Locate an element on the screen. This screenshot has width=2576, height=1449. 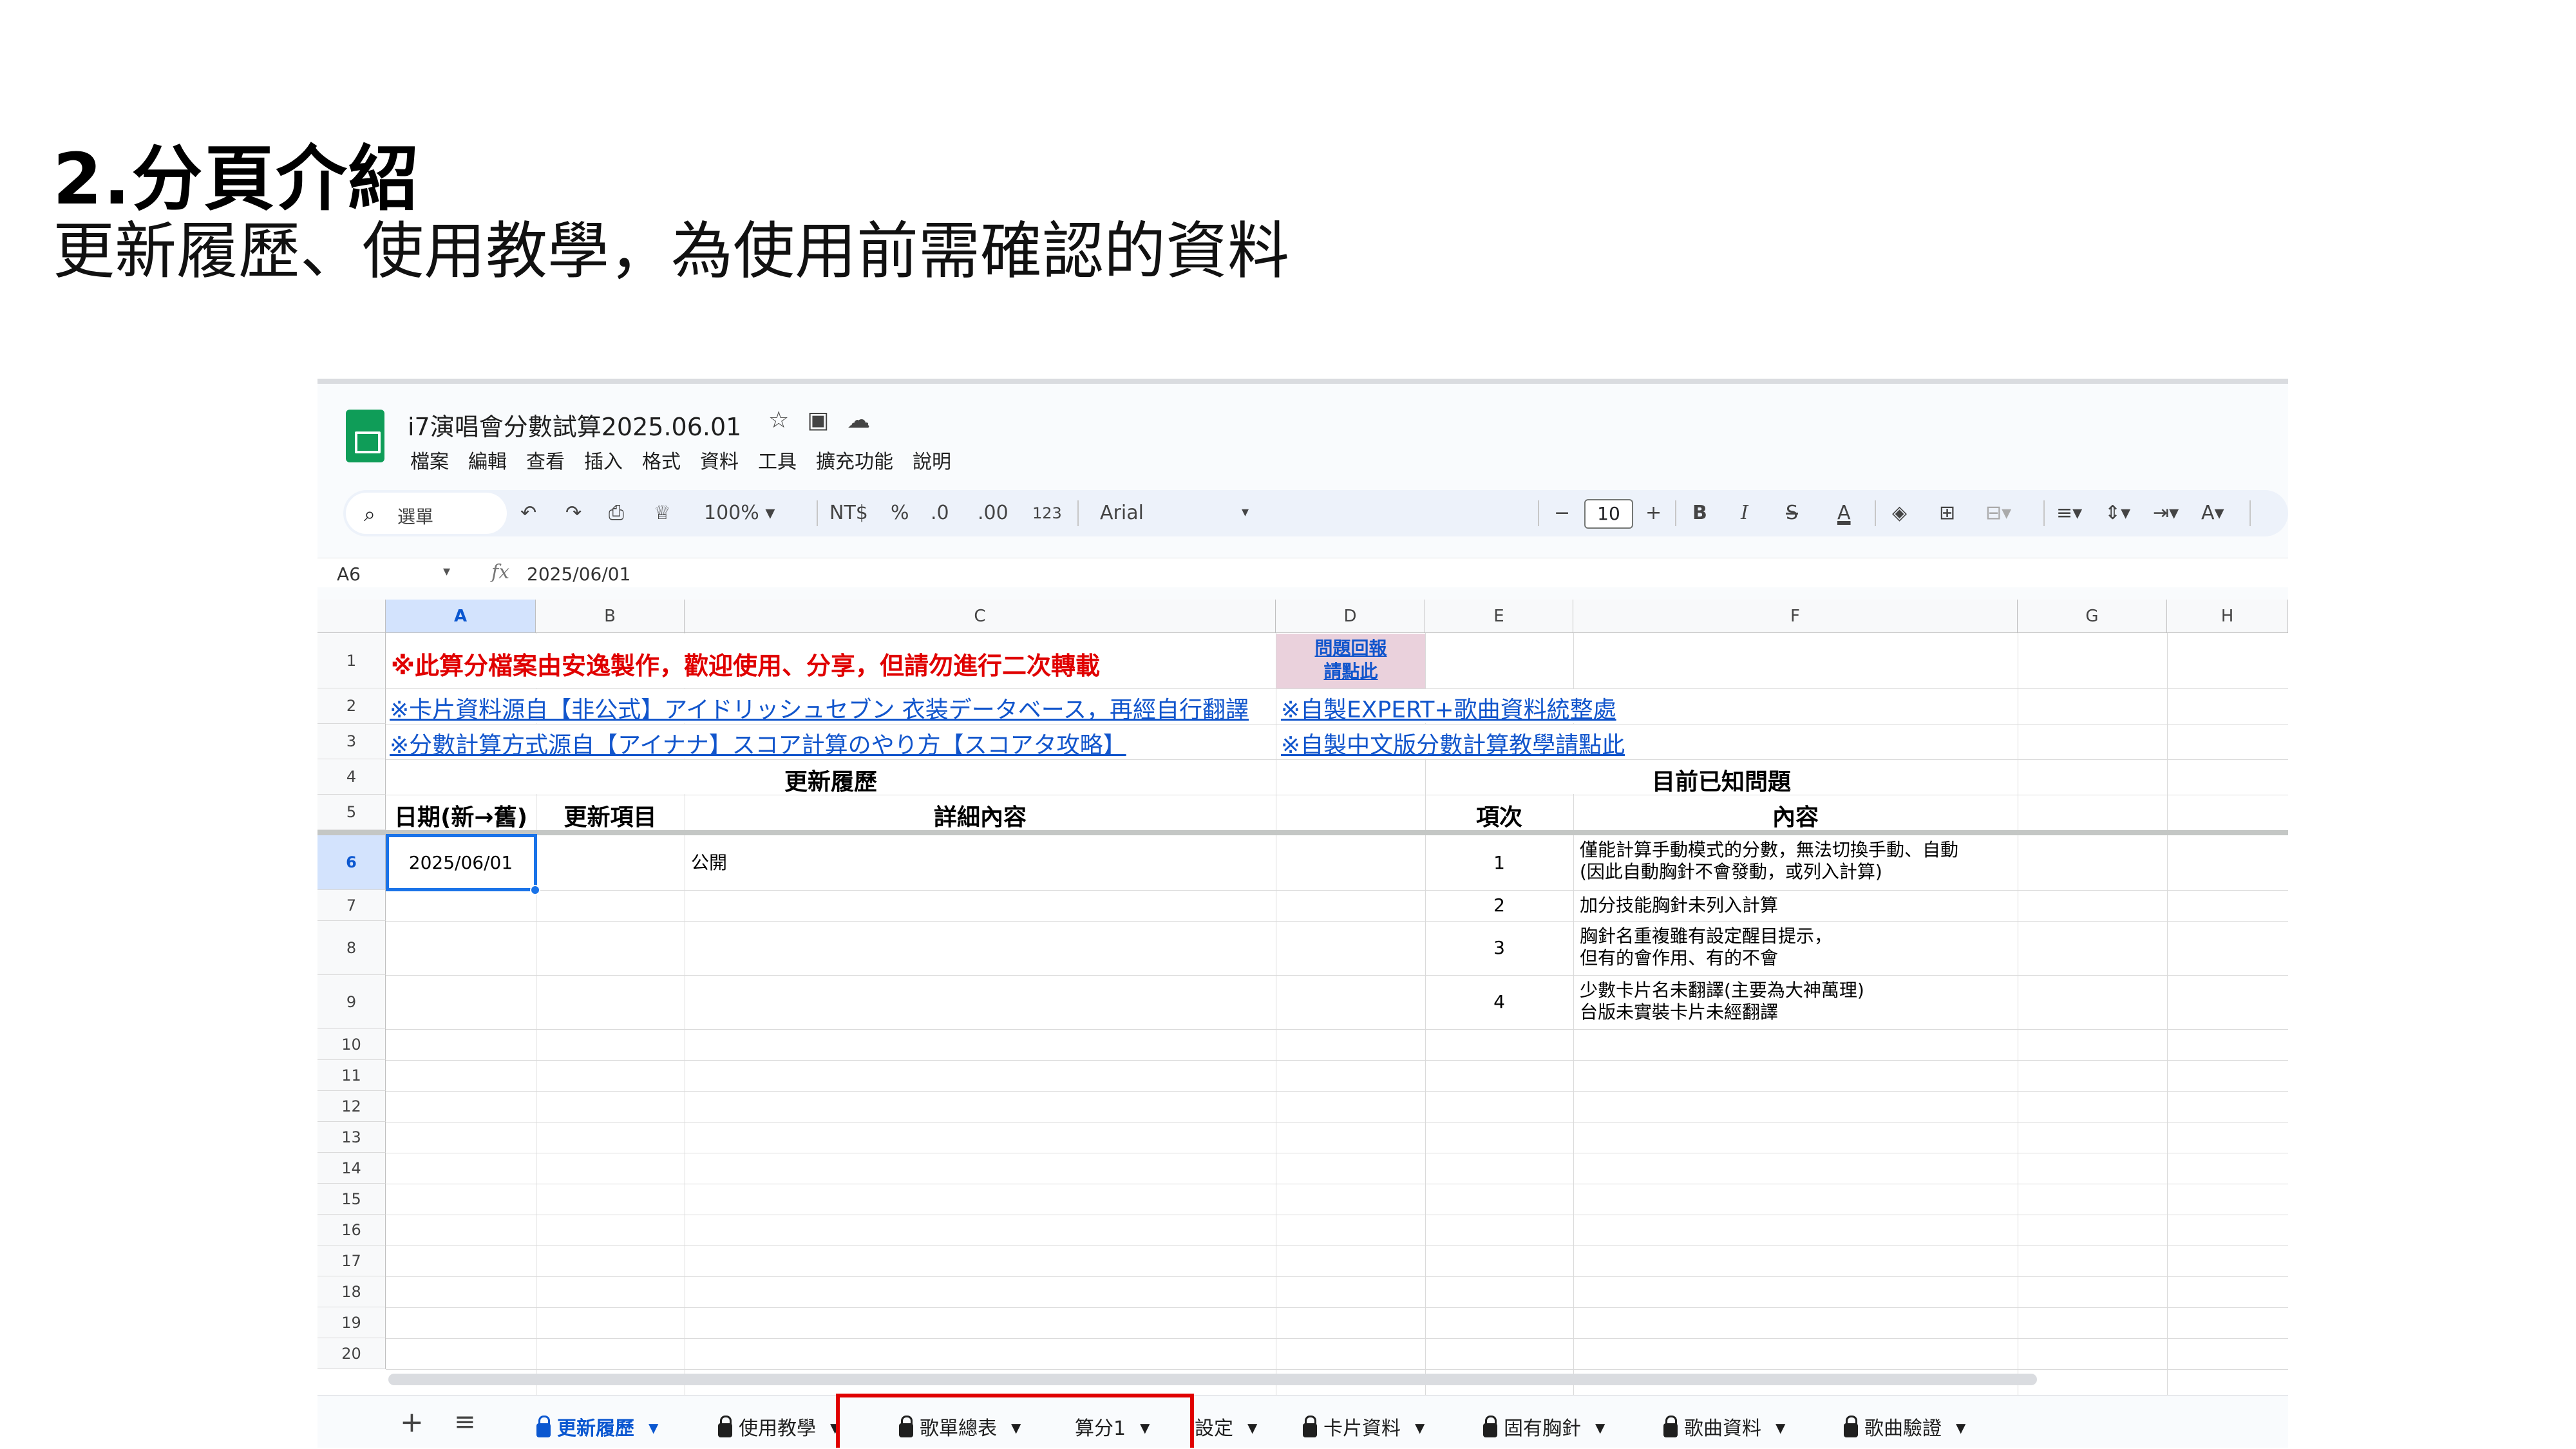
sheet-tab-settings: 設定 ▼ is located at coordinates (1226, 1426).